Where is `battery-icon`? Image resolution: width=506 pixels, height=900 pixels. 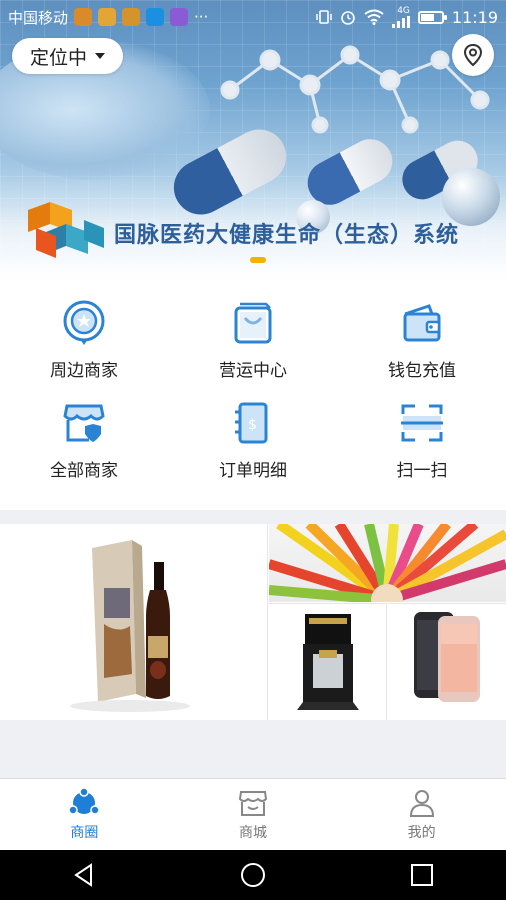
battery-icon is located at coordinates (432, 17).